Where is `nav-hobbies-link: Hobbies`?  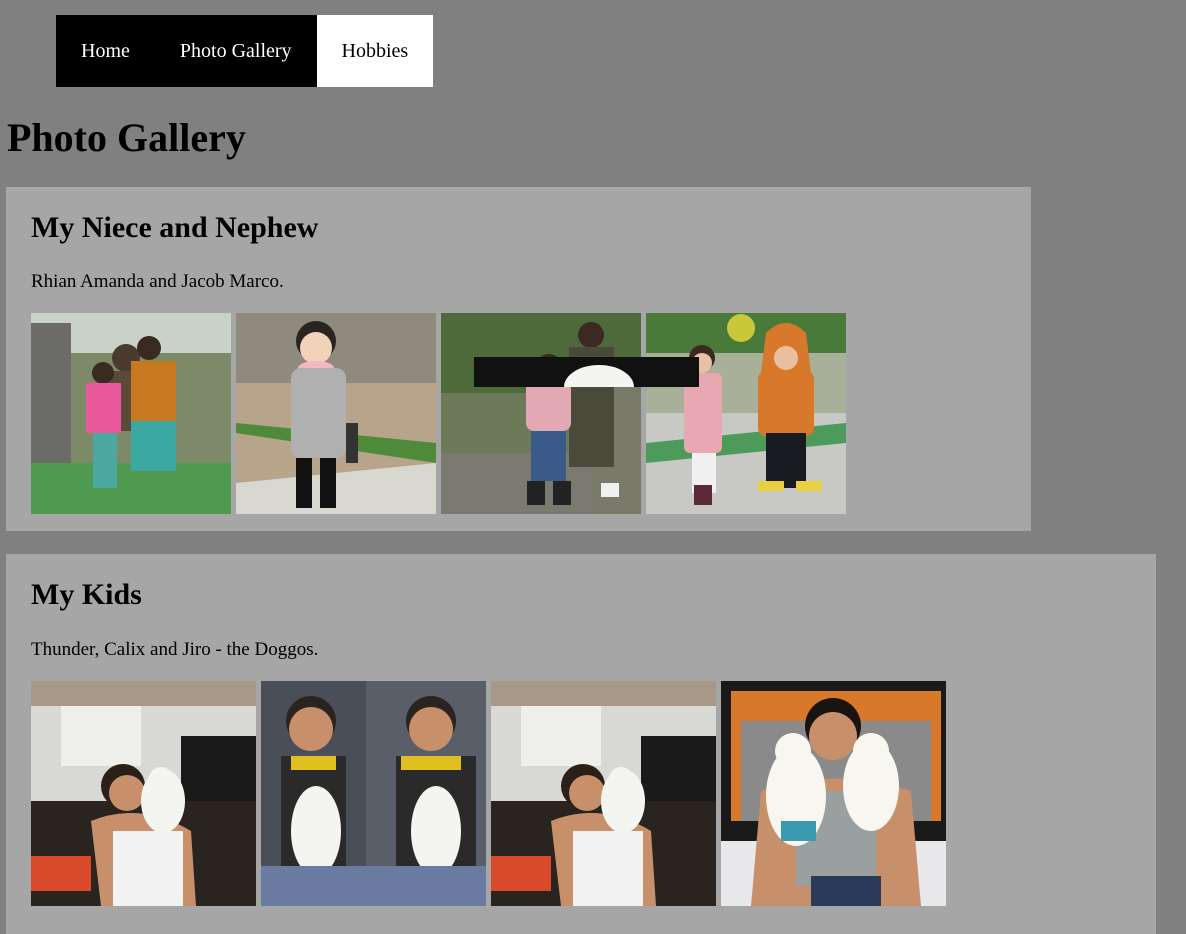 nav-hobbies-link: Hobbies is located at coordinates (375, 51).